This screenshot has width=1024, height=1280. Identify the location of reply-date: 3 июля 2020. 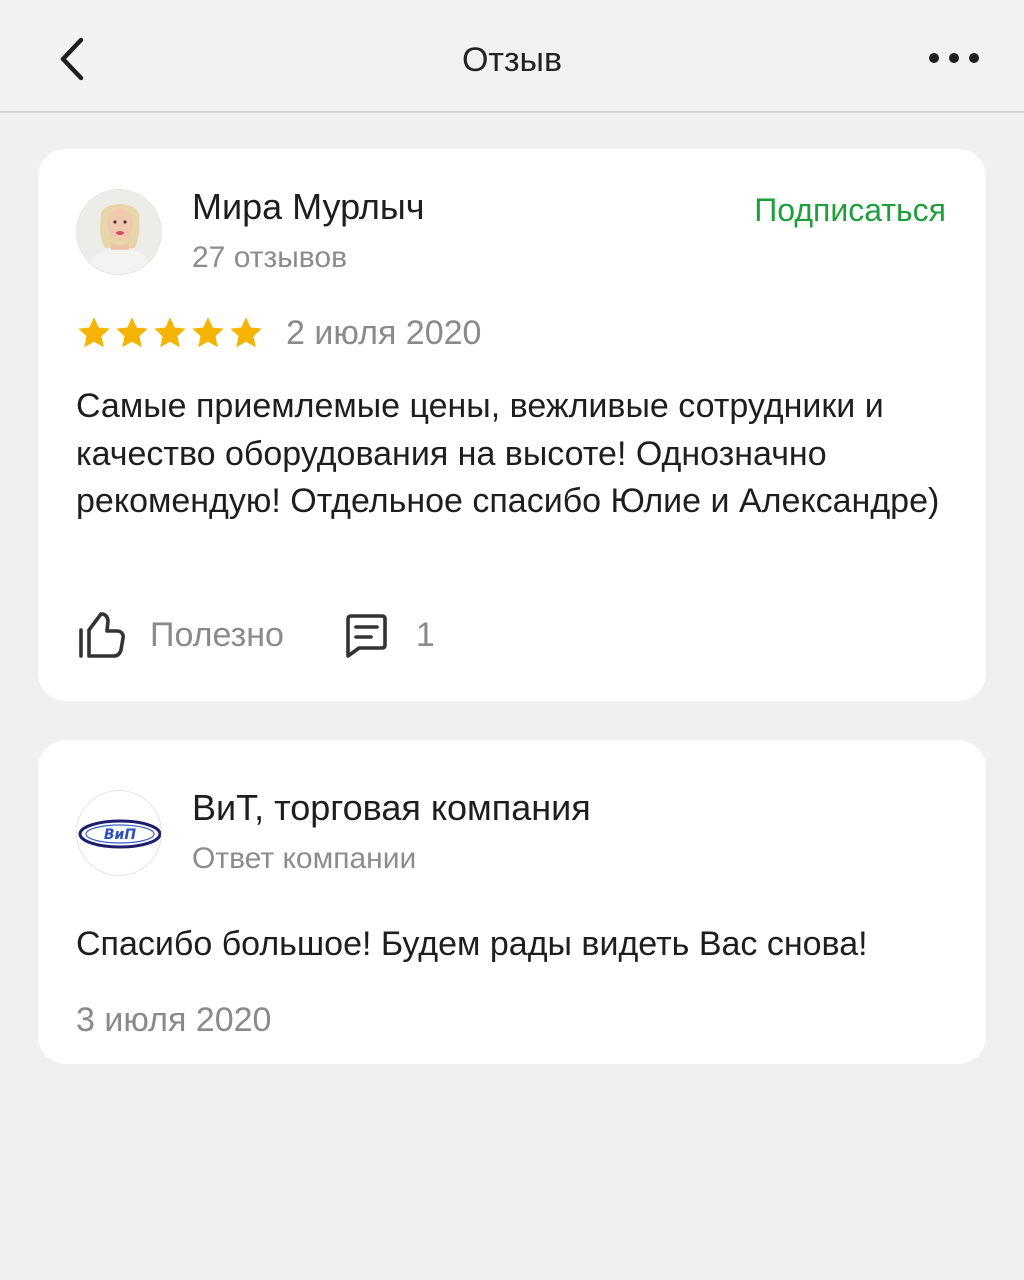
(174, 1020).